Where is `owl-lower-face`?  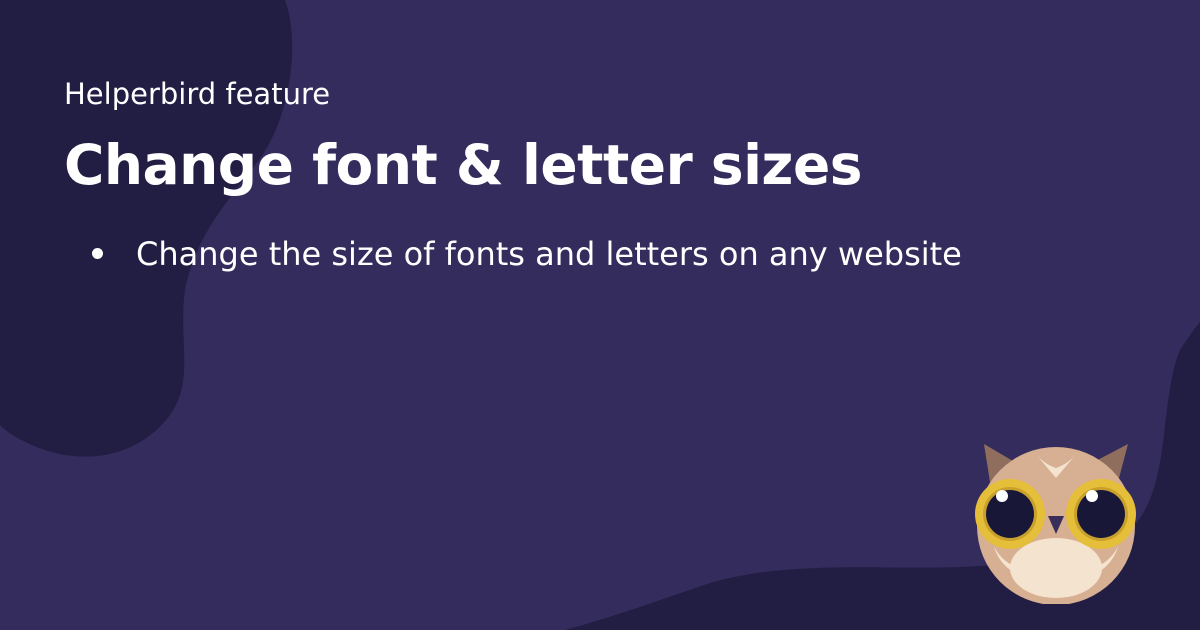
owl-lower-face is located at coordinates (1056, 568).